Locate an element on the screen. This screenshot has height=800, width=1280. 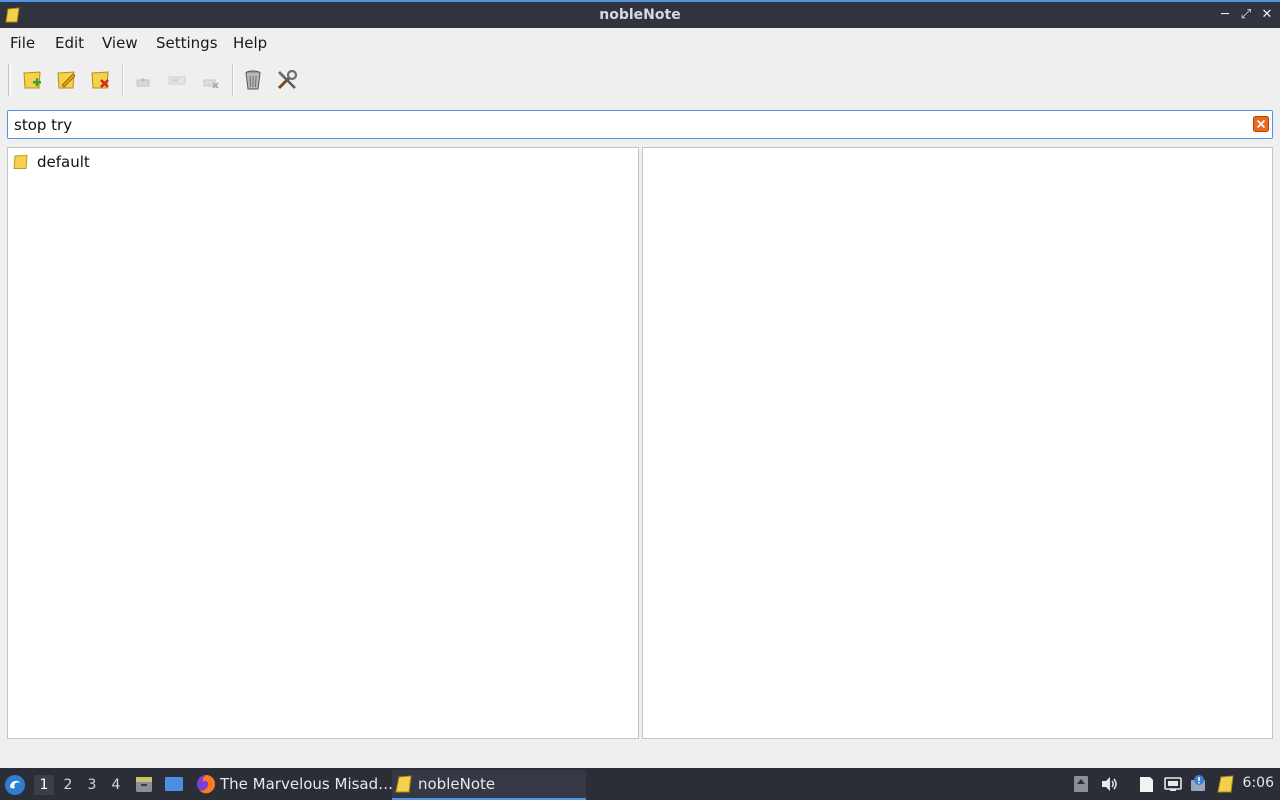
folder-label: default is located at coordinates (63, 162).